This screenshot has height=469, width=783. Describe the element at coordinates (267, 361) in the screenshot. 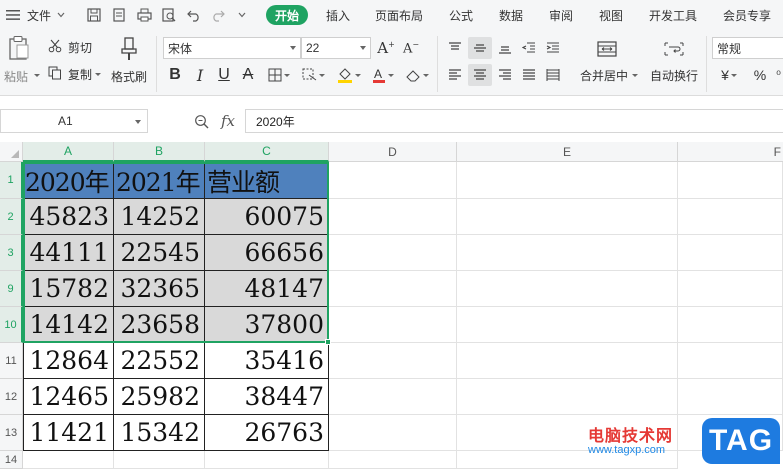

I see `table-cell: 35416` at that location.